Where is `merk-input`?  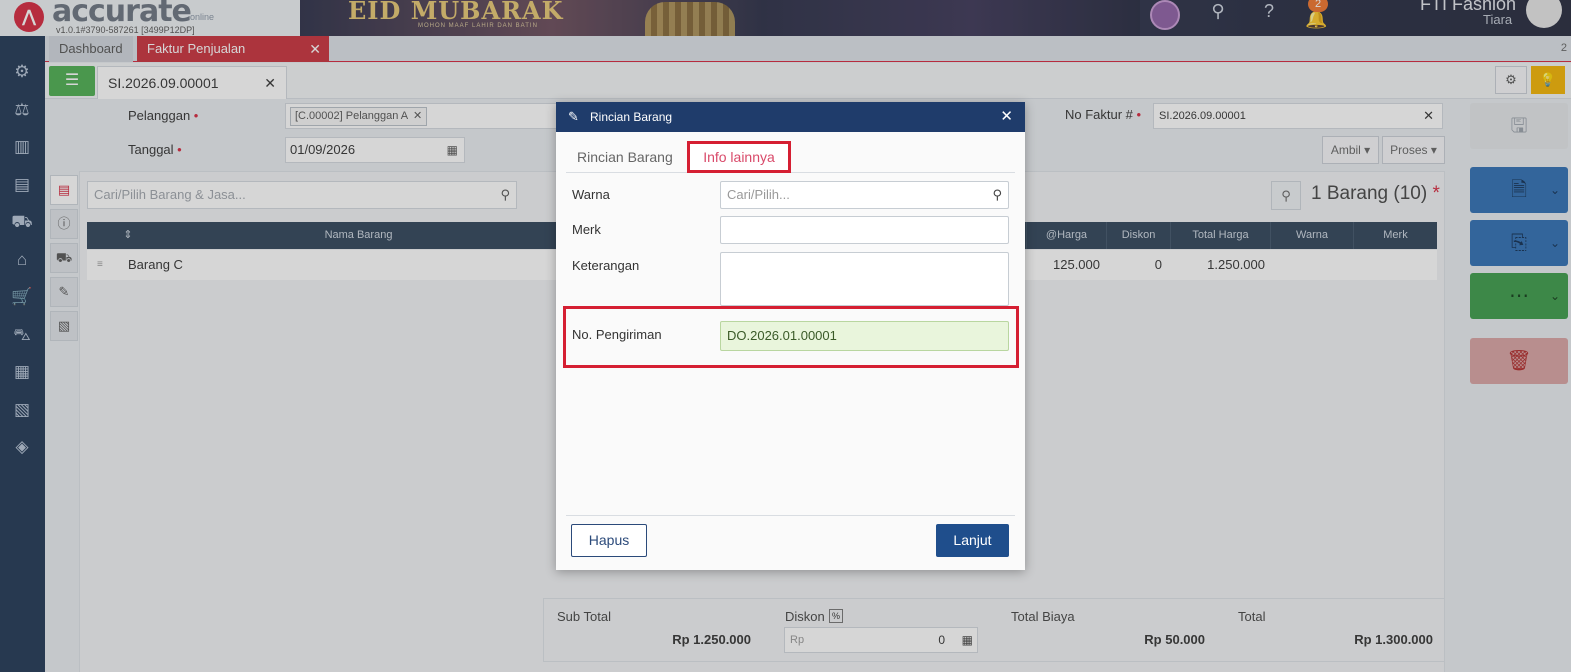
merk-input is located at coordinates (864, 230).